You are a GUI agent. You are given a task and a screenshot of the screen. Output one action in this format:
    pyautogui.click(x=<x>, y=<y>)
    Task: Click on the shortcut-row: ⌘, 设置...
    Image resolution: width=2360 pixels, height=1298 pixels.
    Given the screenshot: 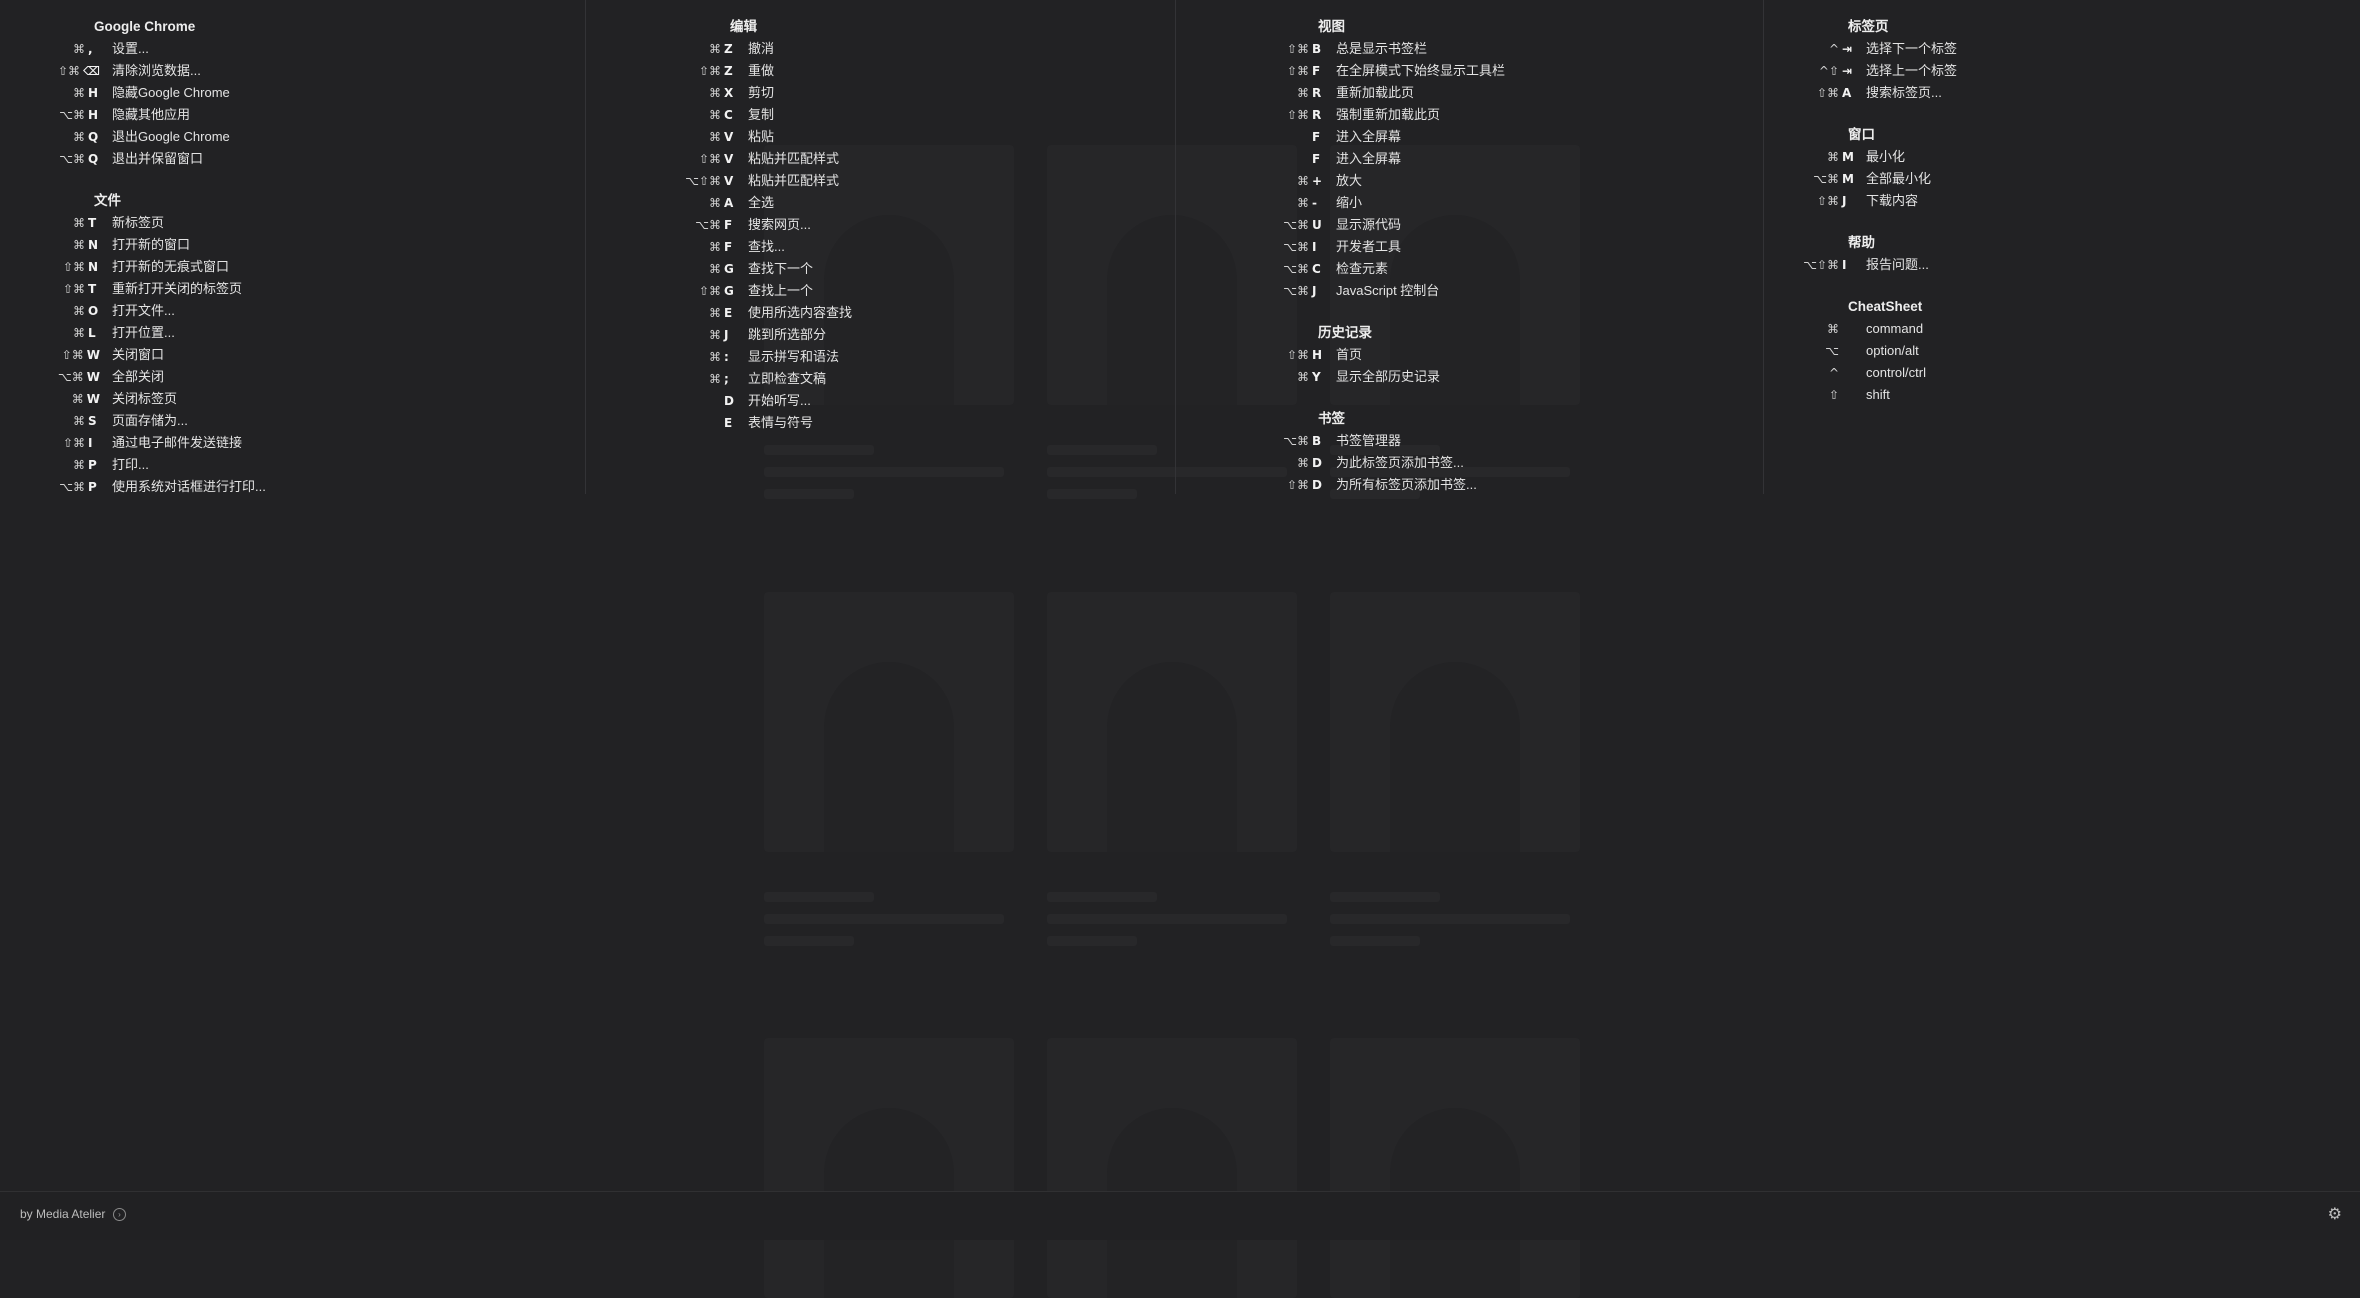 What is the action you would take?
    pyautogui.click(x=292, y=49)
    